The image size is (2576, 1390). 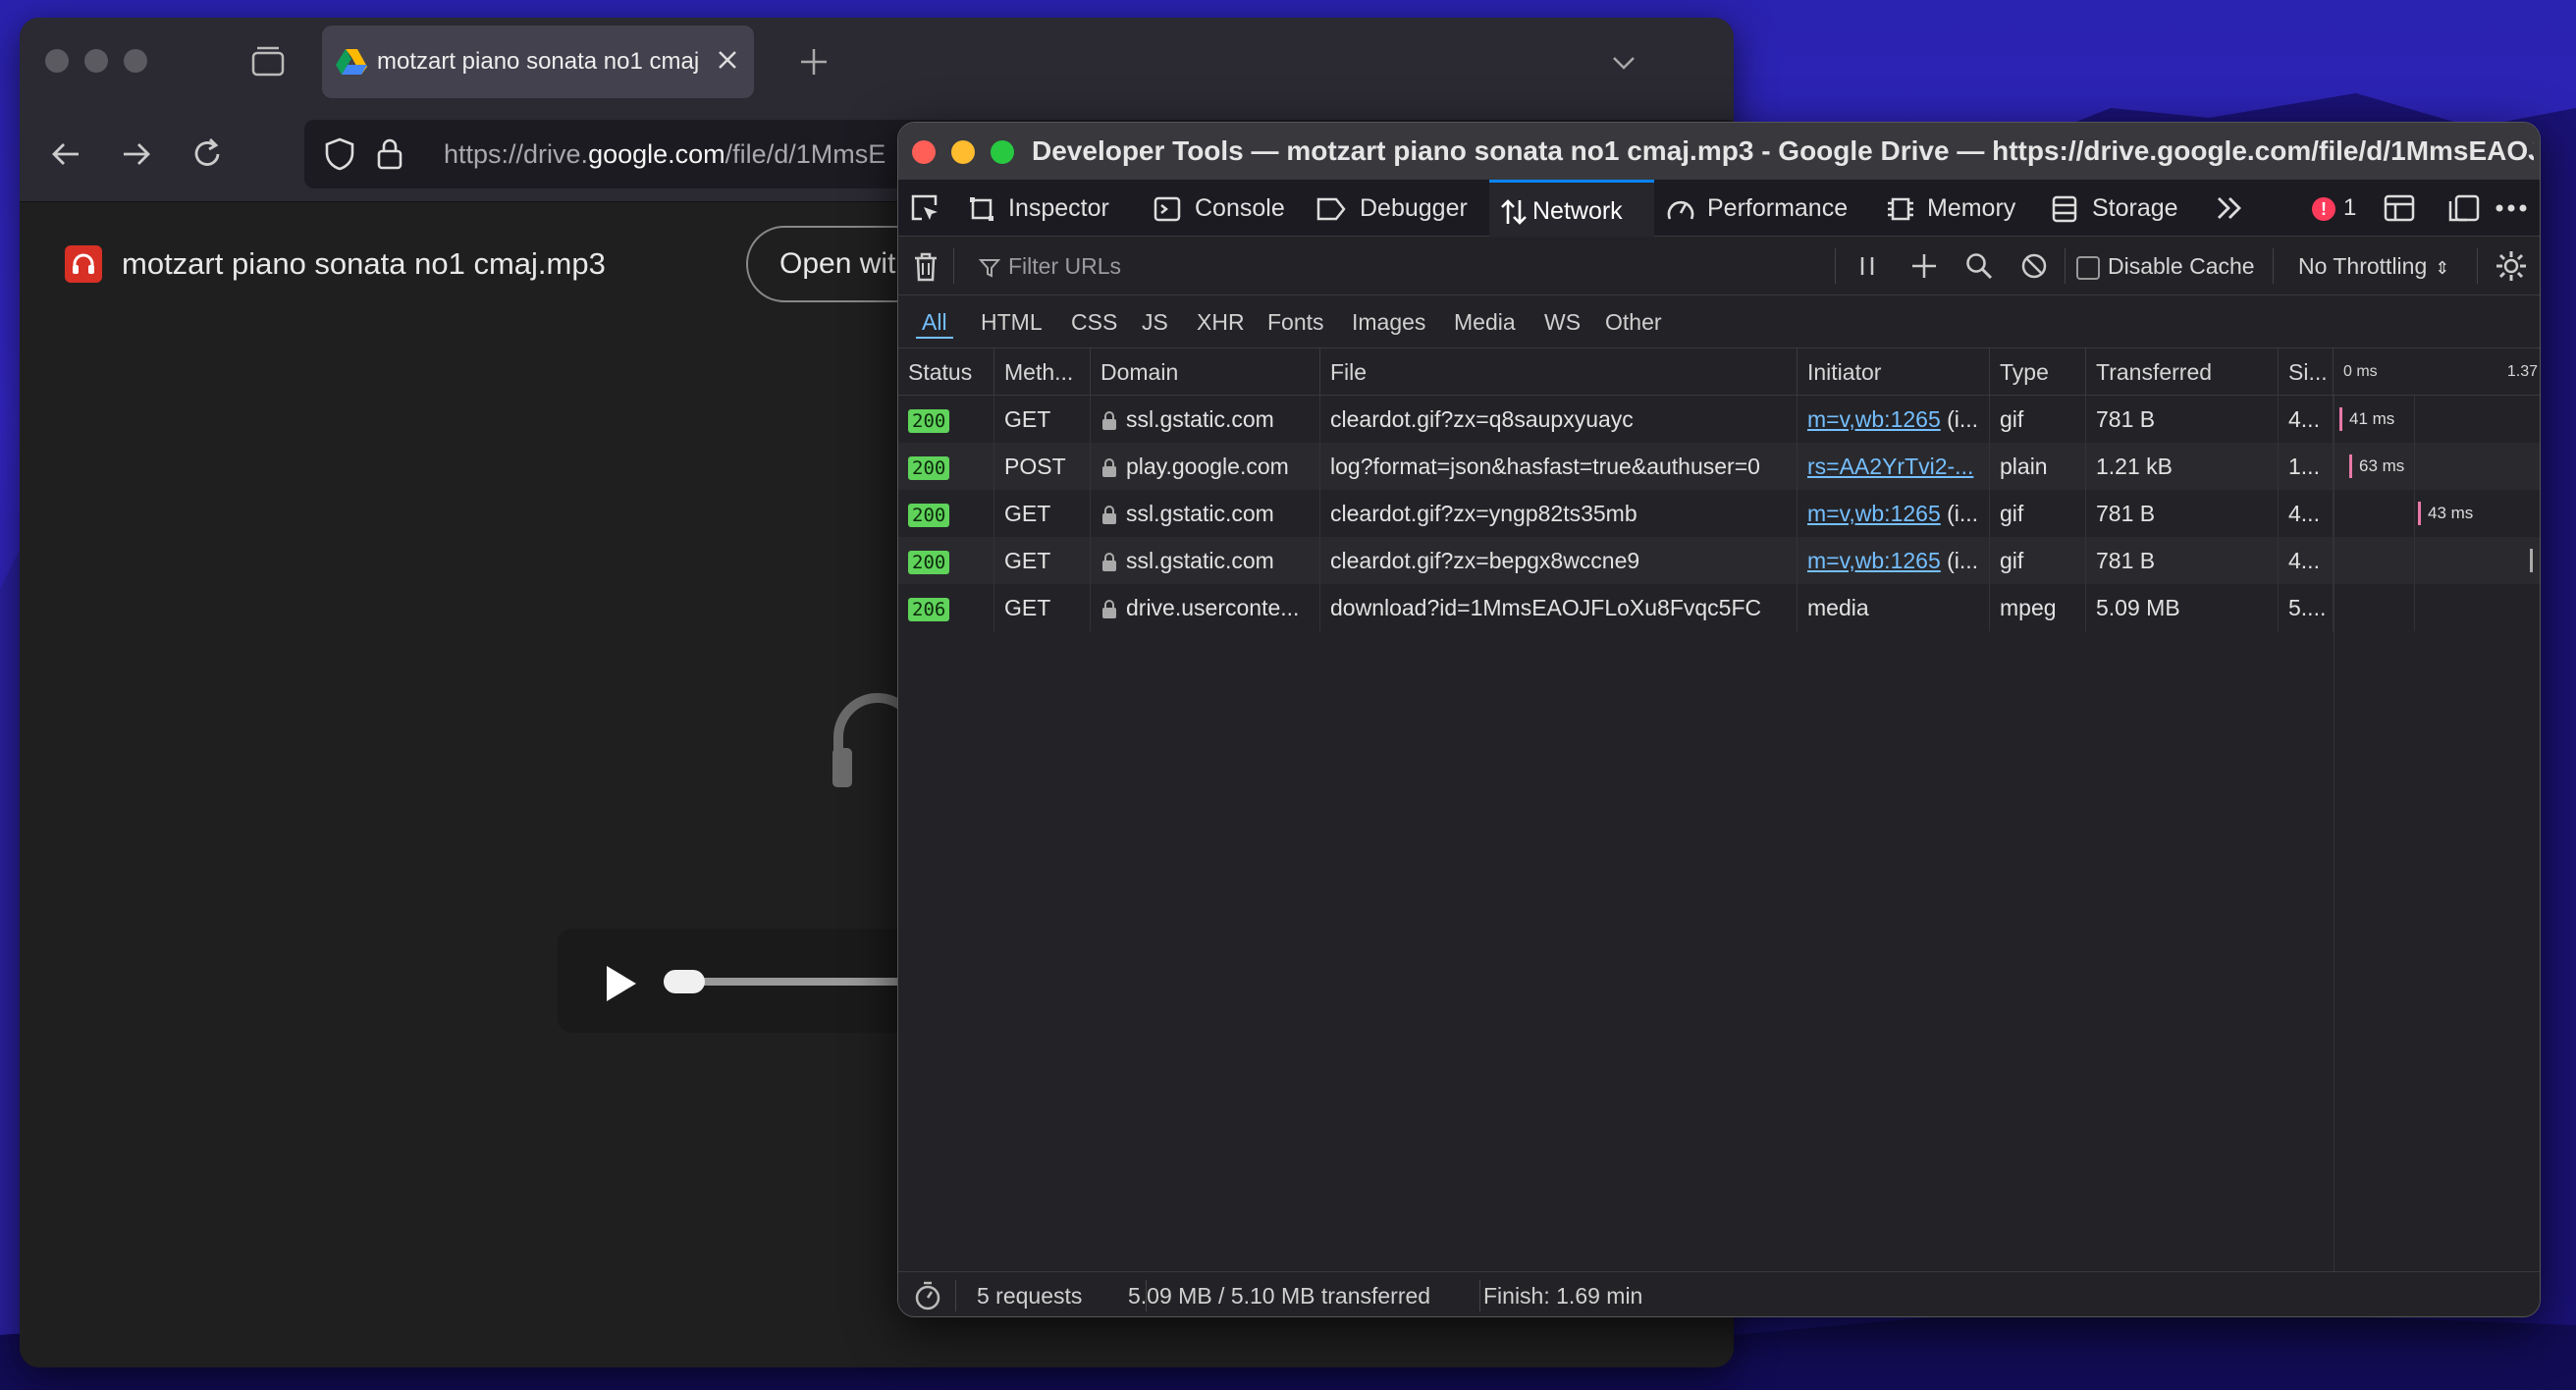 I want to click on filter-all: All, so click(x=934, y=321).